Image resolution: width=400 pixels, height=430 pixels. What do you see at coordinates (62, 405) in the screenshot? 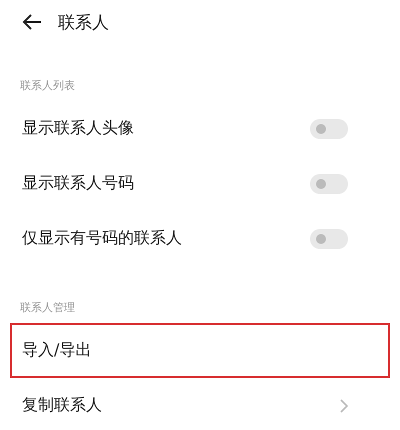
I see `row-label: 复制联系人` at bounding box center [62, 405].